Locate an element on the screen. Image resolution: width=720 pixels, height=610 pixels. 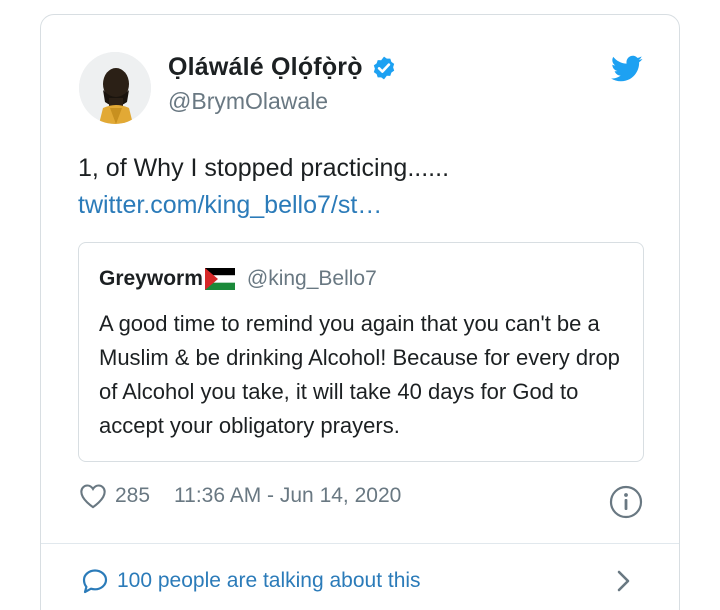
author-handle: @BrymOlawale is located at coordinates (248, 101).